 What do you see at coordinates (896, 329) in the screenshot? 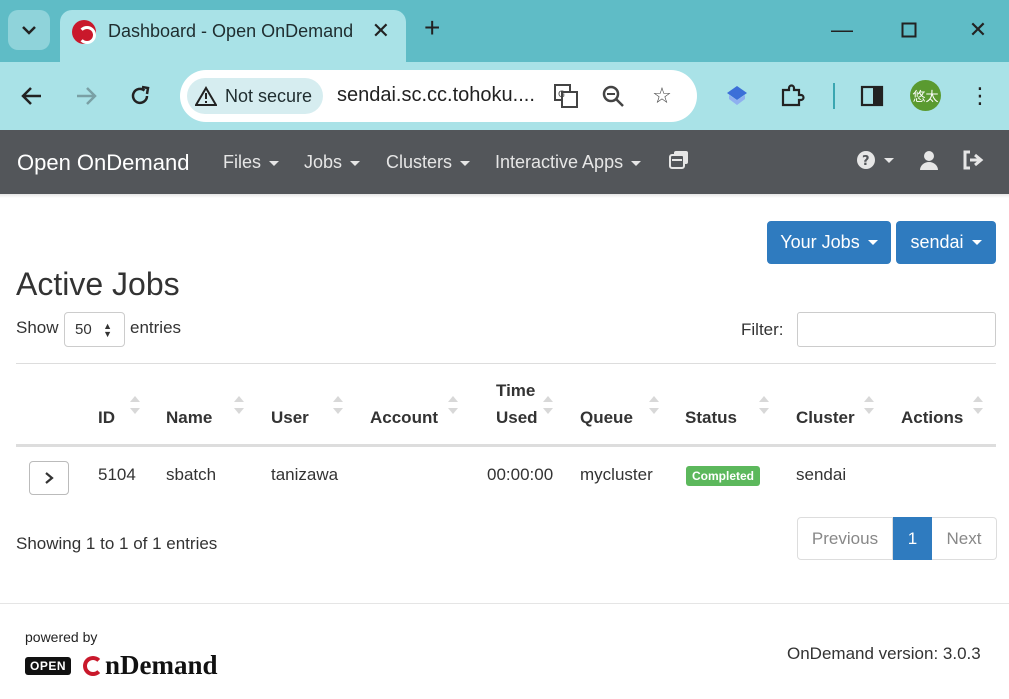
I see `filter-input` at bounding box center [896, 329].